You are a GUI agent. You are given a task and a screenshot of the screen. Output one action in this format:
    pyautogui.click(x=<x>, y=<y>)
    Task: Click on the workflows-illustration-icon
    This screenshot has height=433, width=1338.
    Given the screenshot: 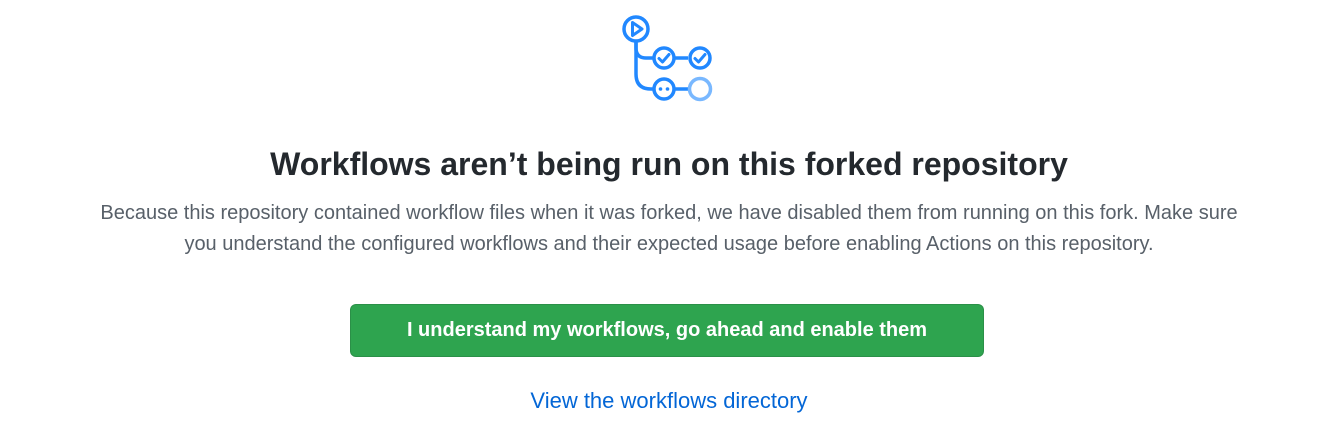 What is the action you would take?
    pyautogui.click(x=667, y=58)
    